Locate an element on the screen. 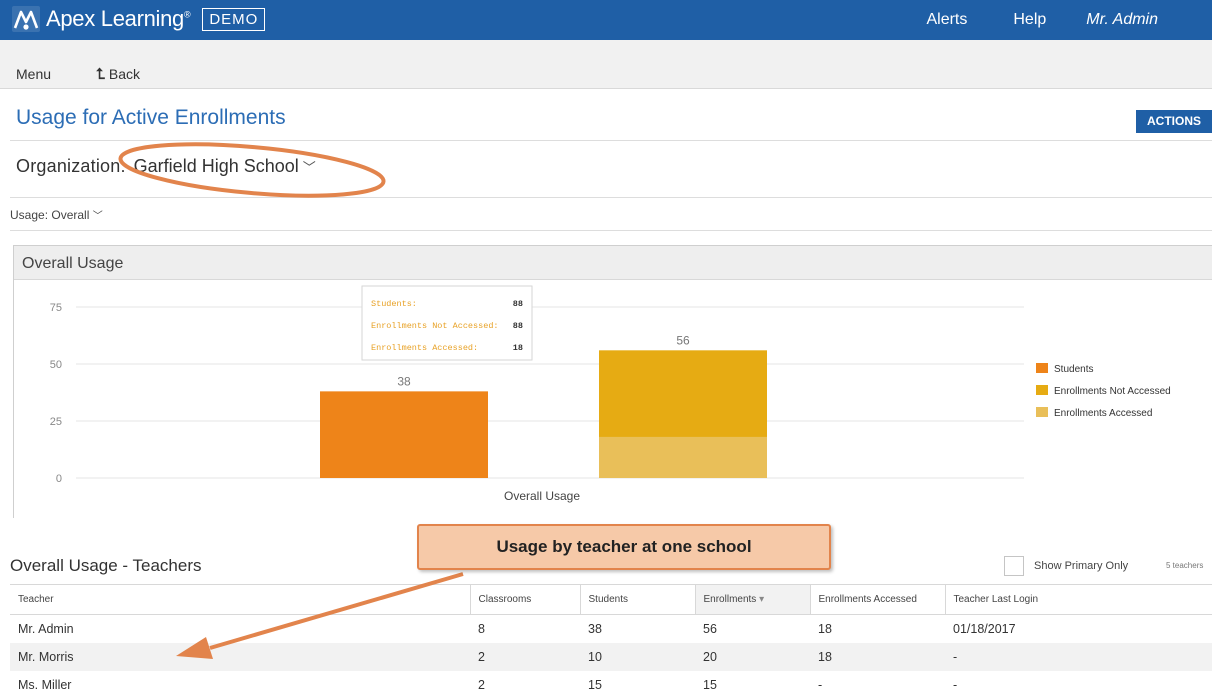 This screenshot has width=1212, height=699. usage-label: Usage: Overall is located at coordinates (50, 215).